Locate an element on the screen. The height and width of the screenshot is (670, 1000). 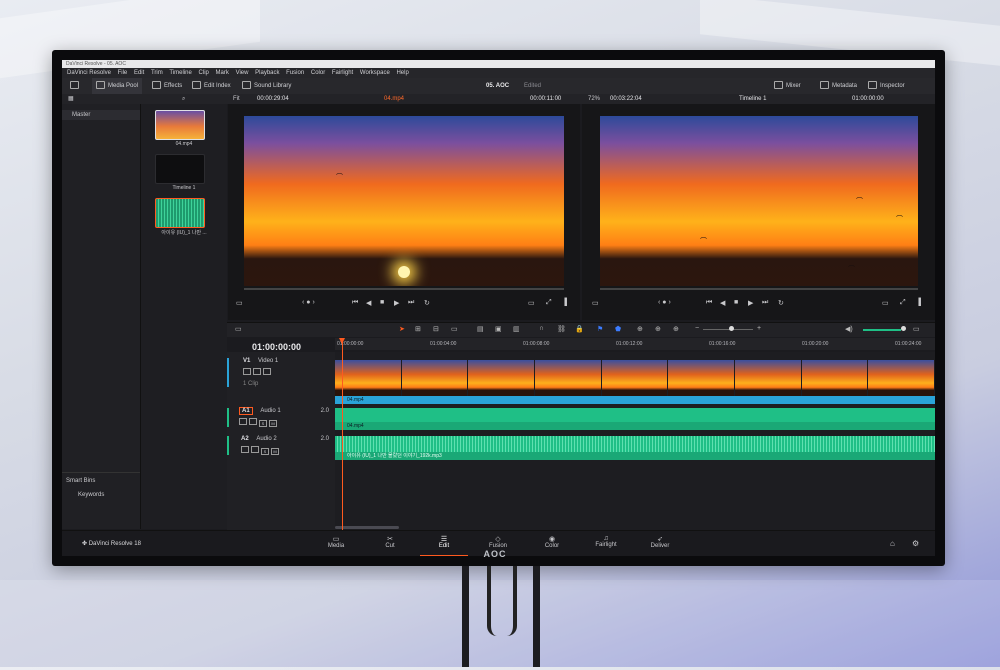
menu-item-davinci: DaVinci Resolve is located at coordinates (89, 73).